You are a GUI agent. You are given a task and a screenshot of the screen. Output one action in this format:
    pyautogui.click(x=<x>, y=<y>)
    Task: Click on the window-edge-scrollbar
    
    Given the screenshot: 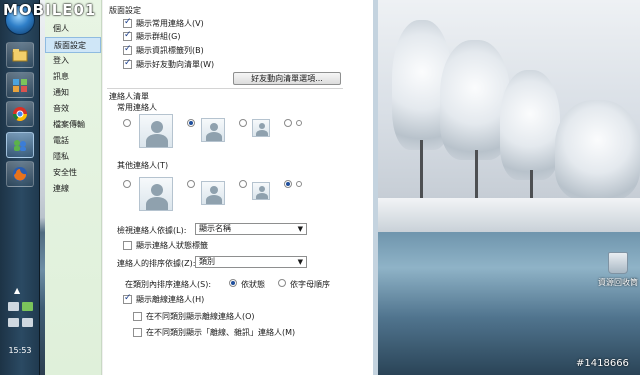 What is the action you would take?
    pyautogui.click(x=375, y=187)
    